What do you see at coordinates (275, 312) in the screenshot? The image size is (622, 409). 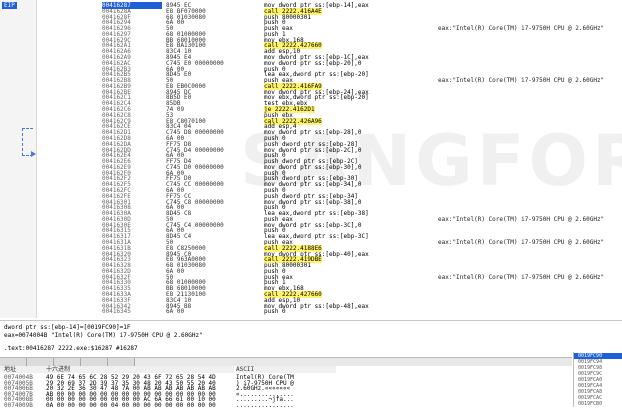 I see `disasm-instruction: push 0` at bounding box center [275, 312].